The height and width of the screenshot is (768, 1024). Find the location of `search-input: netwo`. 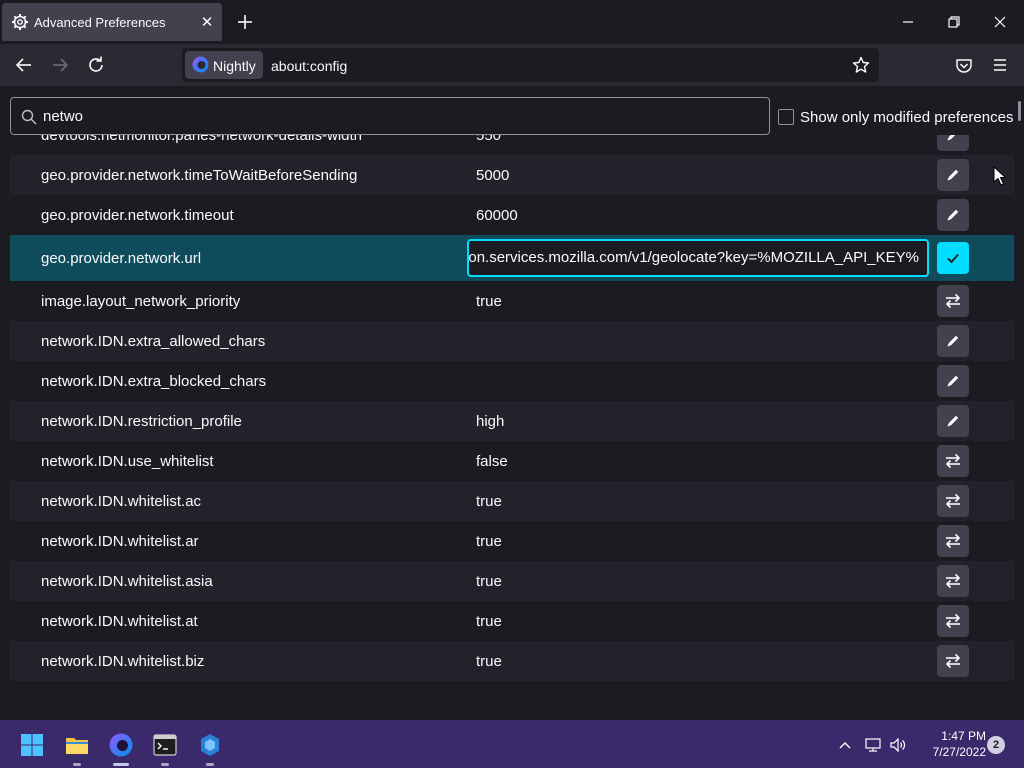

search-input: netwo is located at coordinates (390, 116).